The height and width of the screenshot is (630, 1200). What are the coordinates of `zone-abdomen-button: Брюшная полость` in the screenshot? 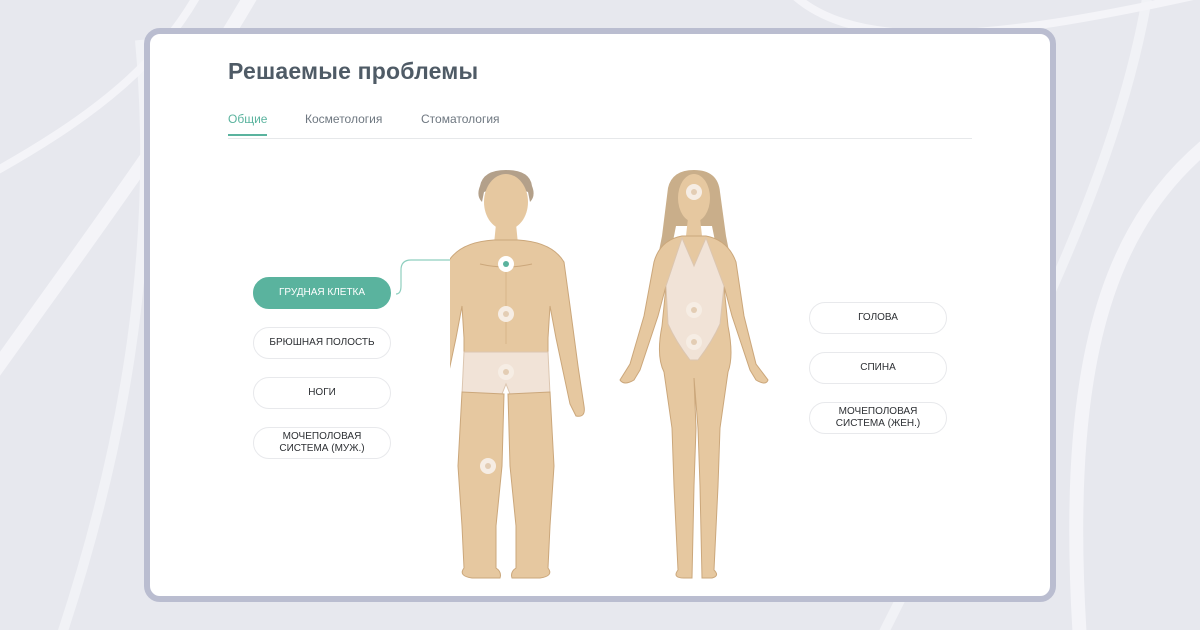 It's located at (322, 343).